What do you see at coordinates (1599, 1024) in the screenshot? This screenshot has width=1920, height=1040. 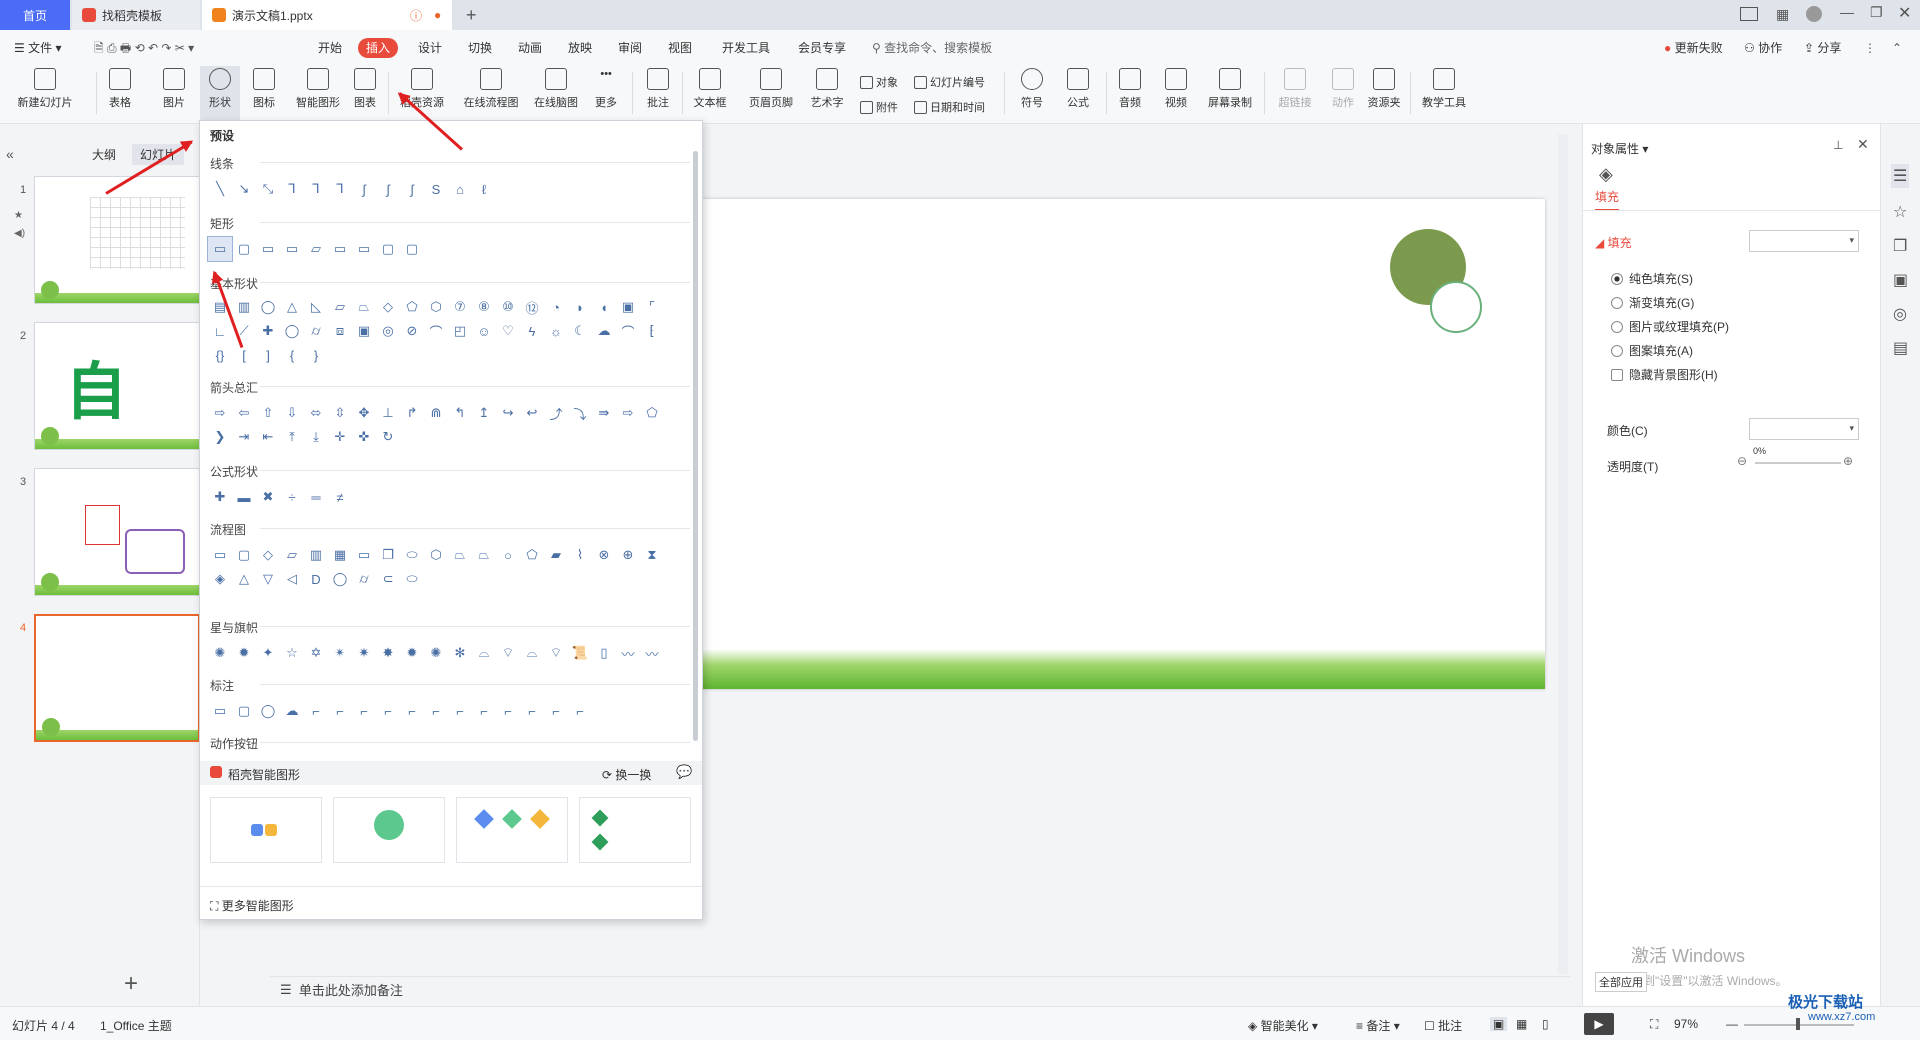 I see `play-slideshow-button: ▶` at bounding box center [1599, 1024].